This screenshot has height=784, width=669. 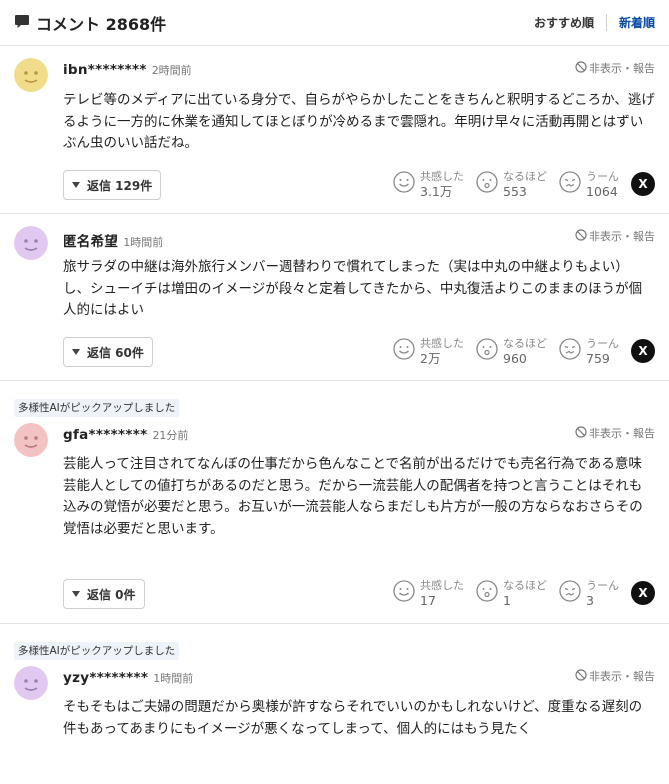 What do you see at coordinates (120, 185) in the screenshot?
I see `reply-count-label: 返信 129件` at bounding box center [120, 185].